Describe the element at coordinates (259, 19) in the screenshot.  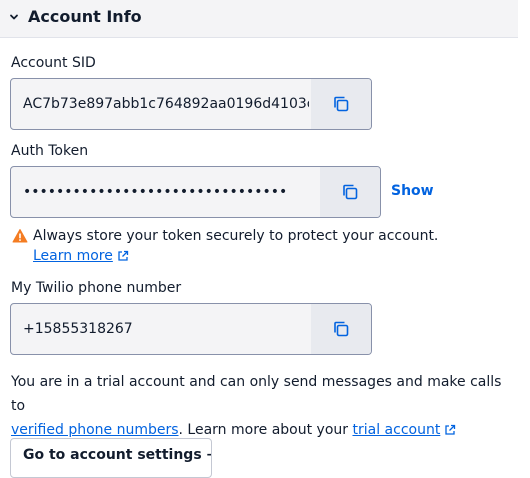
I see `section-header: Account Info` at that location.